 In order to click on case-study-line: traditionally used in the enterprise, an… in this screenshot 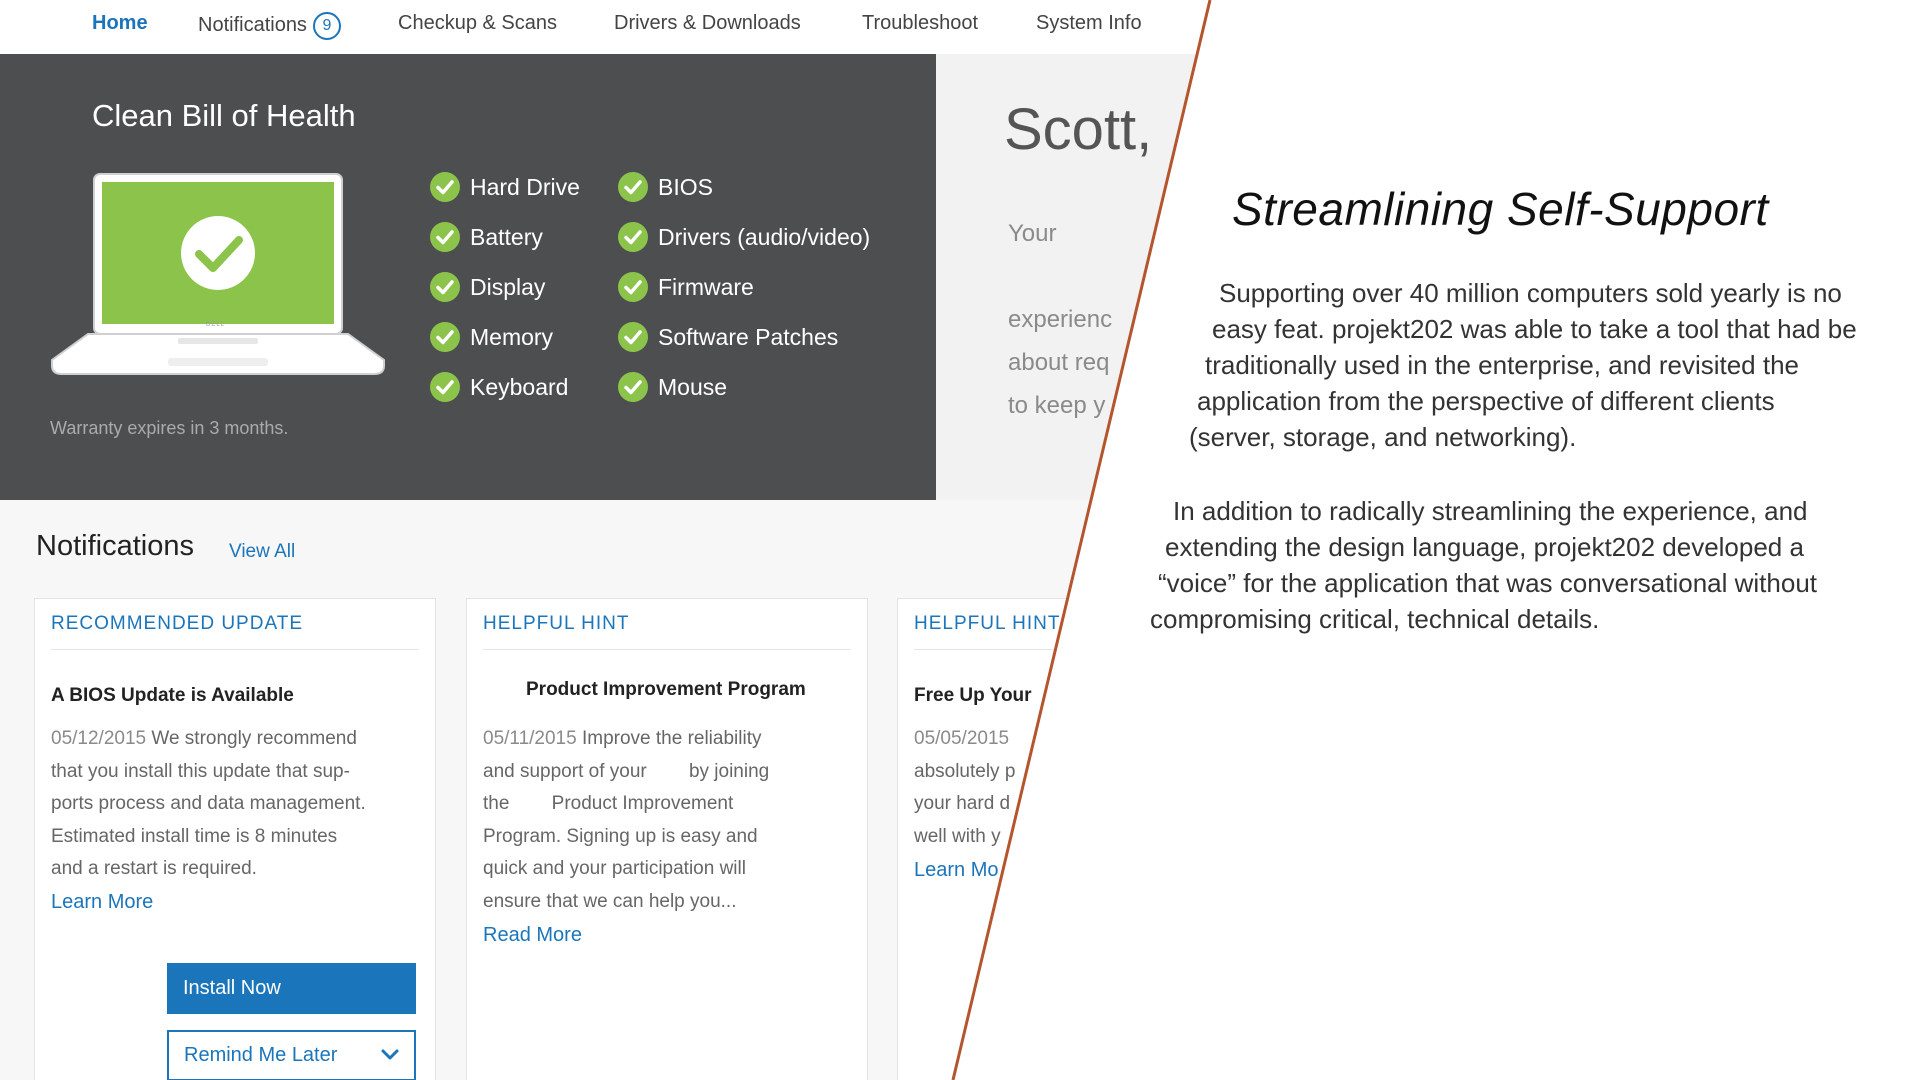, I will do `click(1502, 365)`.